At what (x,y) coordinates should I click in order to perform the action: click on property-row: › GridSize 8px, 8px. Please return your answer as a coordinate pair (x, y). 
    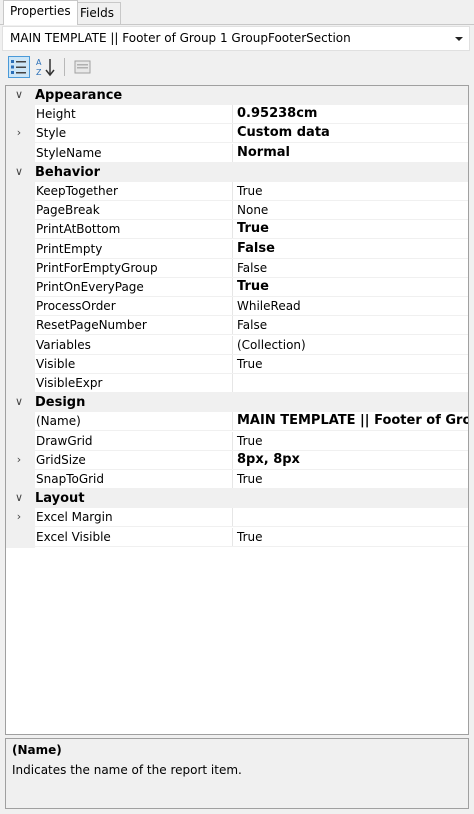
    Looking at the image, I should click on (237, 460).